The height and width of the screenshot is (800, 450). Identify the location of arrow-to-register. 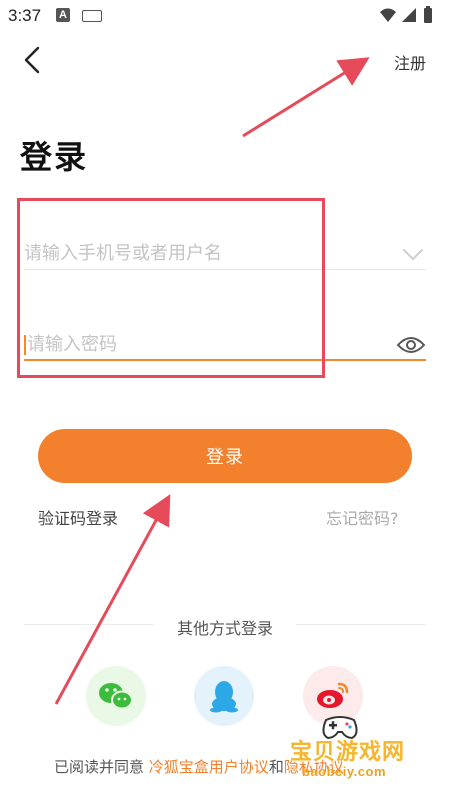
(306, 97).